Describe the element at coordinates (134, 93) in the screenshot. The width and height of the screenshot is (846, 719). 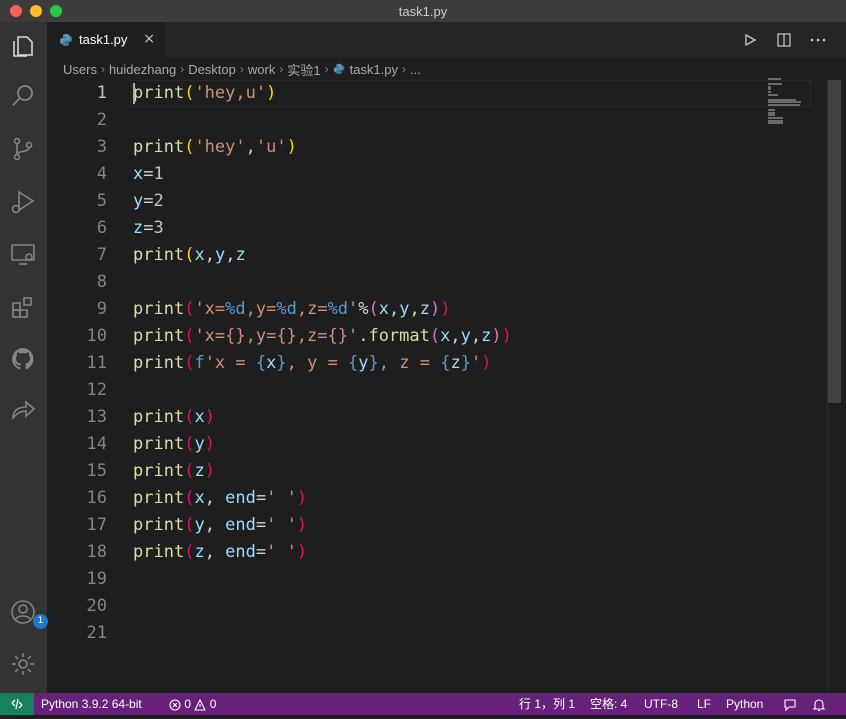
I see `text-cursor` at that location.